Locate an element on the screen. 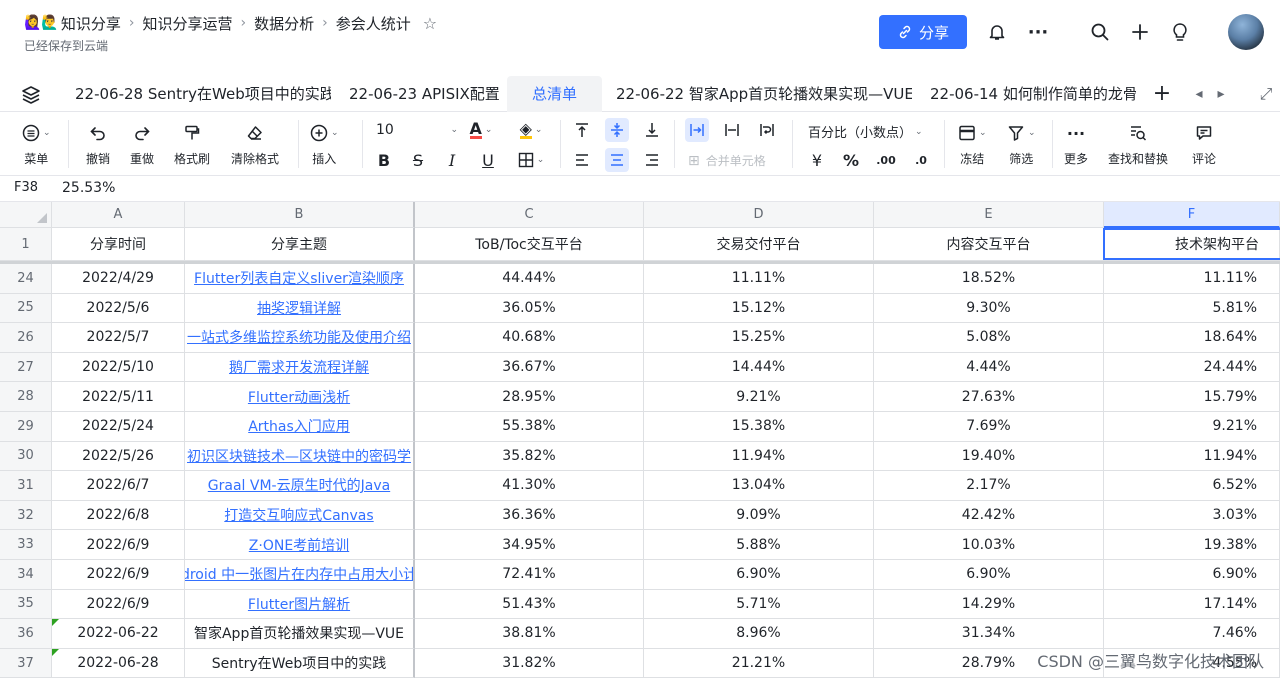  column-header-f: F is located at coordinates (1192, 215).